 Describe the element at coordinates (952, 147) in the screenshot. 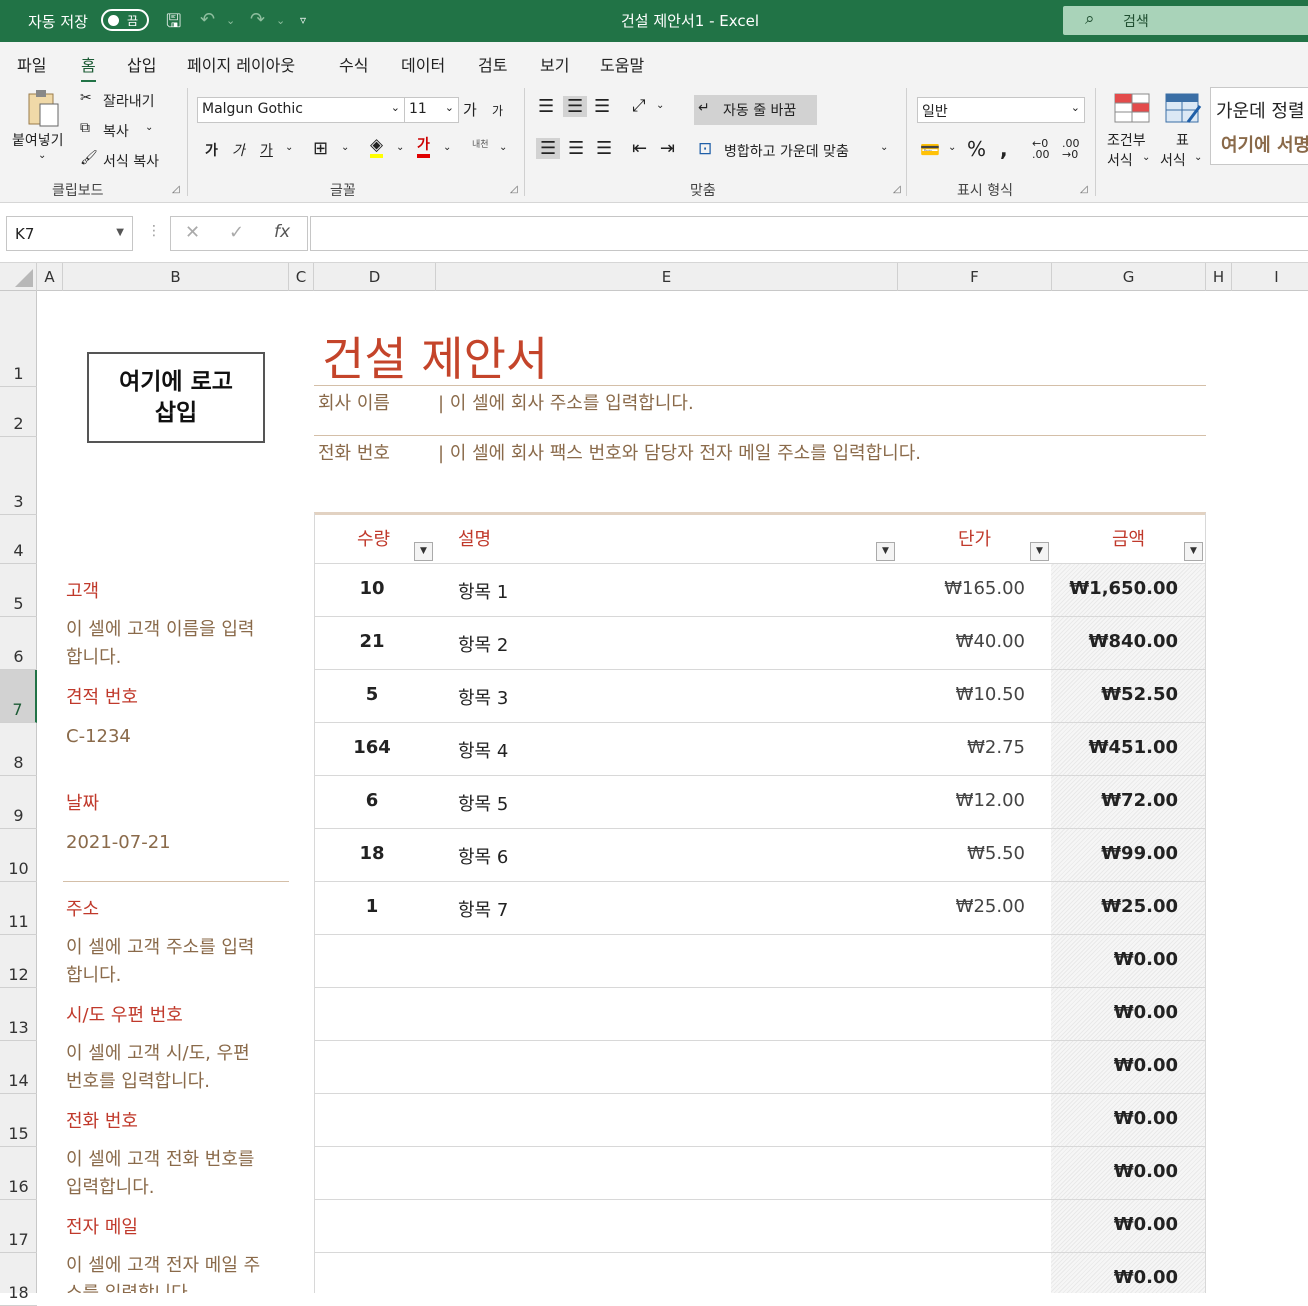

I see `currency-dropdown-icon: ⌄` at that location.